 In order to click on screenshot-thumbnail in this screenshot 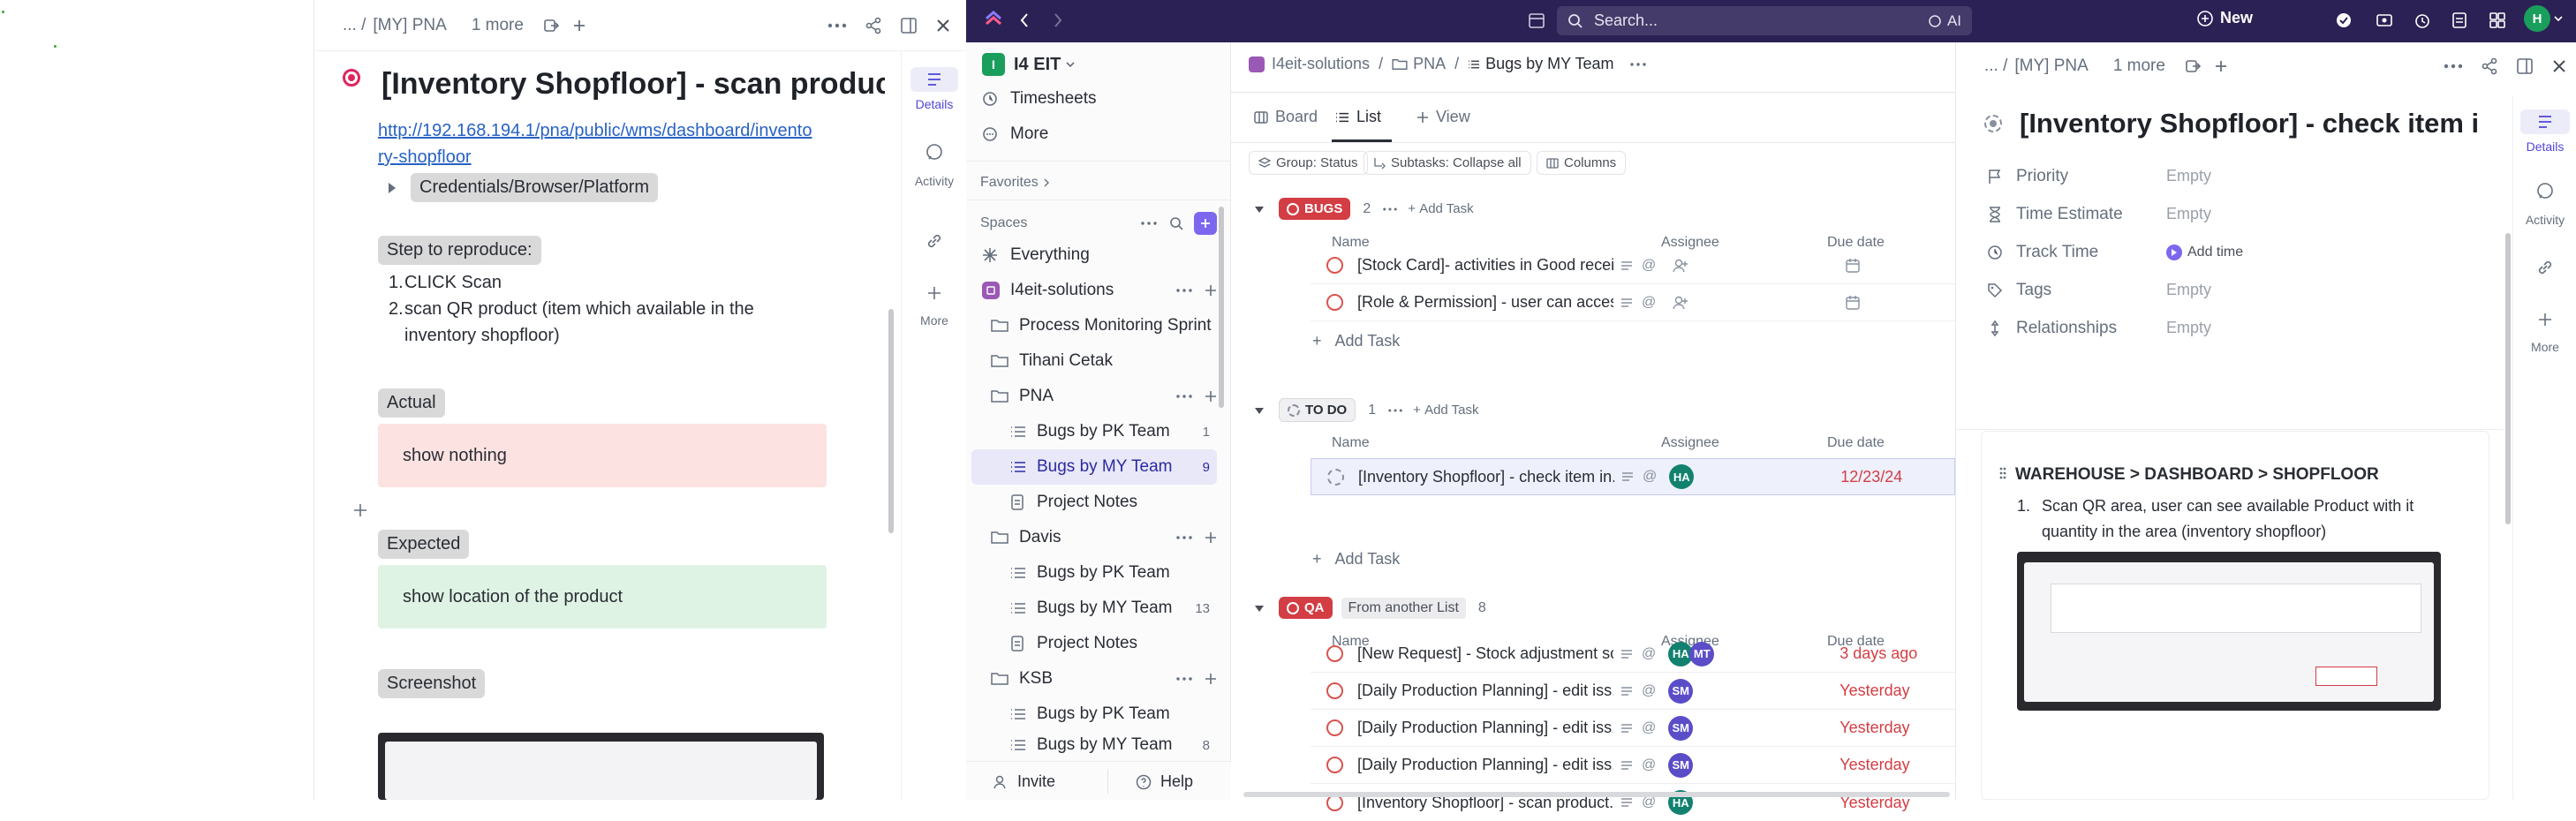, I will do `click(601, 766)`.